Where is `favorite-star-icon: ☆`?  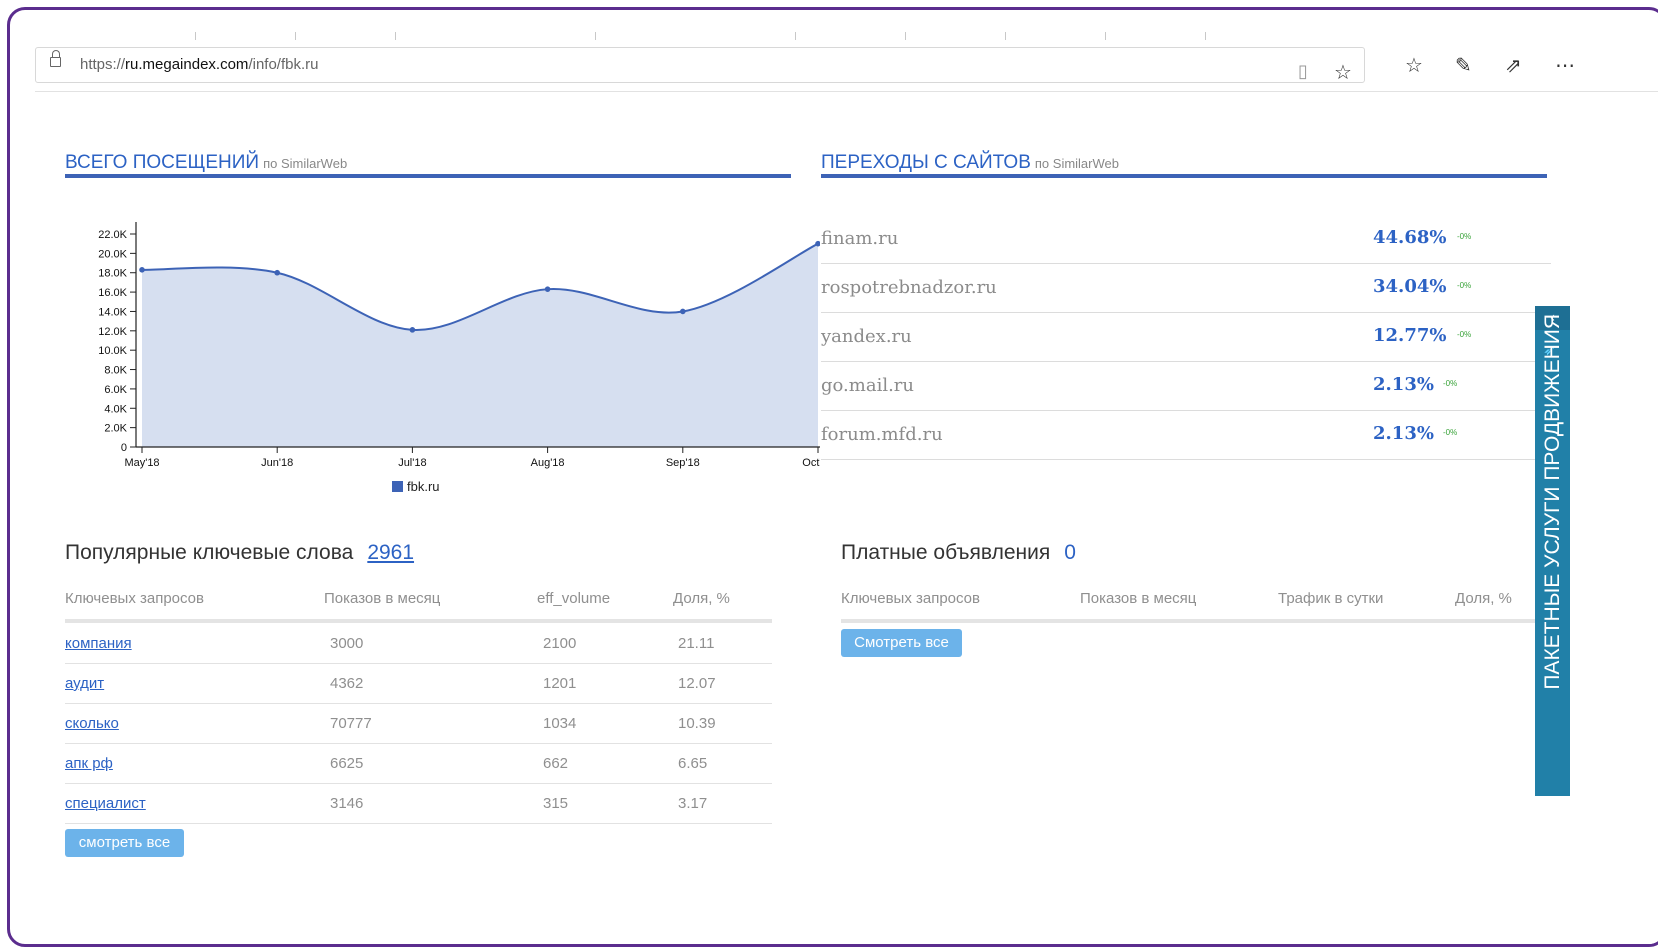 favorite-star-icon: ☆ is located at coordinates (1343, 72).